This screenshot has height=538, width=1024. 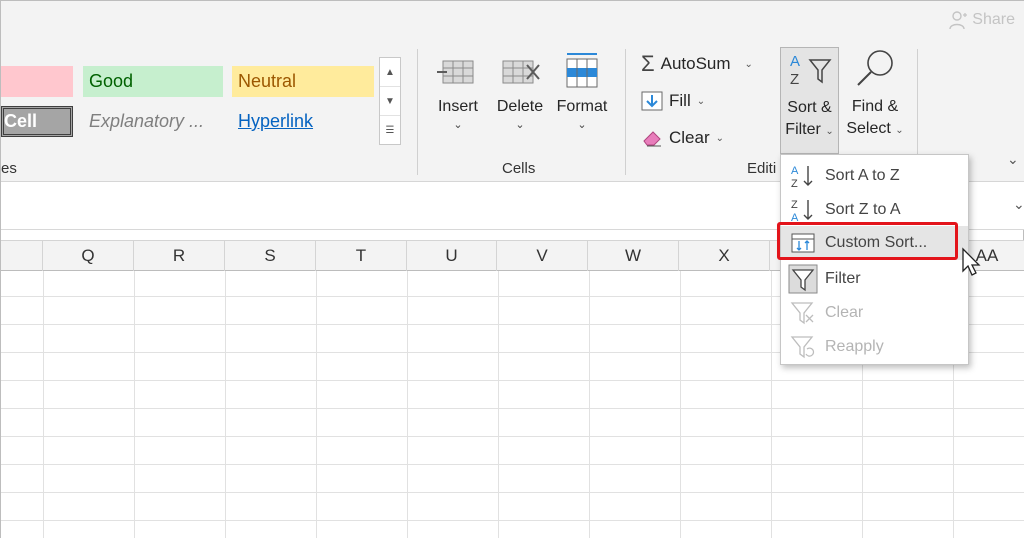 I want to click on sort-a-to-z-icon: A Z, so click(x=802, y=177).